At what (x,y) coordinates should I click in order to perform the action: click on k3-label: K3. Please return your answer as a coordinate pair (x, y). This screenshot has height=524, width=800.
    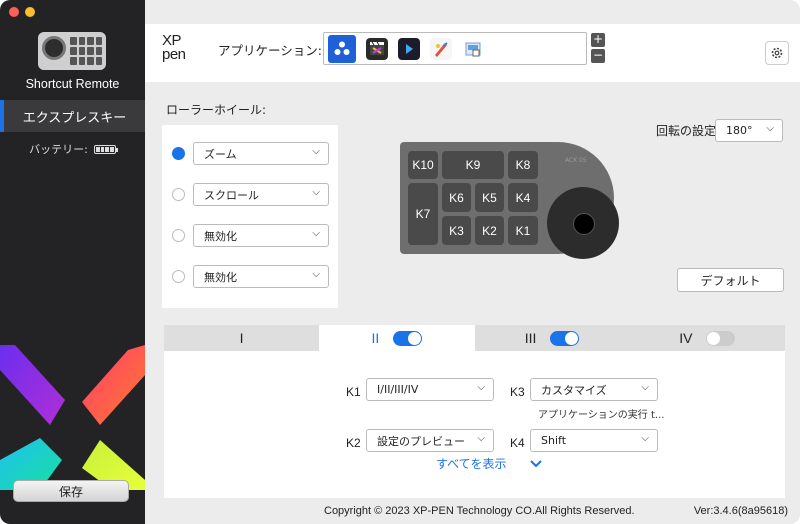
    Looking at the image, I should click on (517, 392).